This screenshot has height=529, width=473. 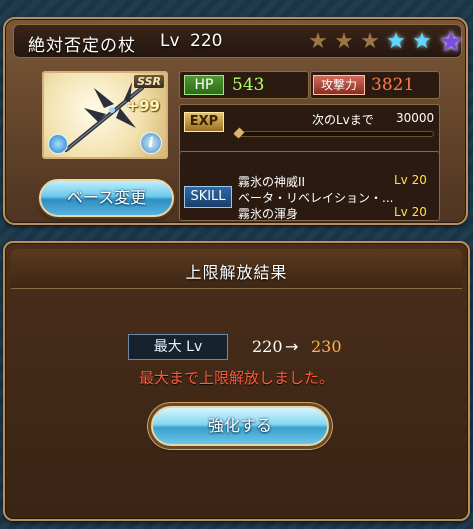 What do you see at coordinates (309, 129) in the screenshot?
I see `exp-stat: EXP 次のLvまで 30000` at bounding box center [309, 129].